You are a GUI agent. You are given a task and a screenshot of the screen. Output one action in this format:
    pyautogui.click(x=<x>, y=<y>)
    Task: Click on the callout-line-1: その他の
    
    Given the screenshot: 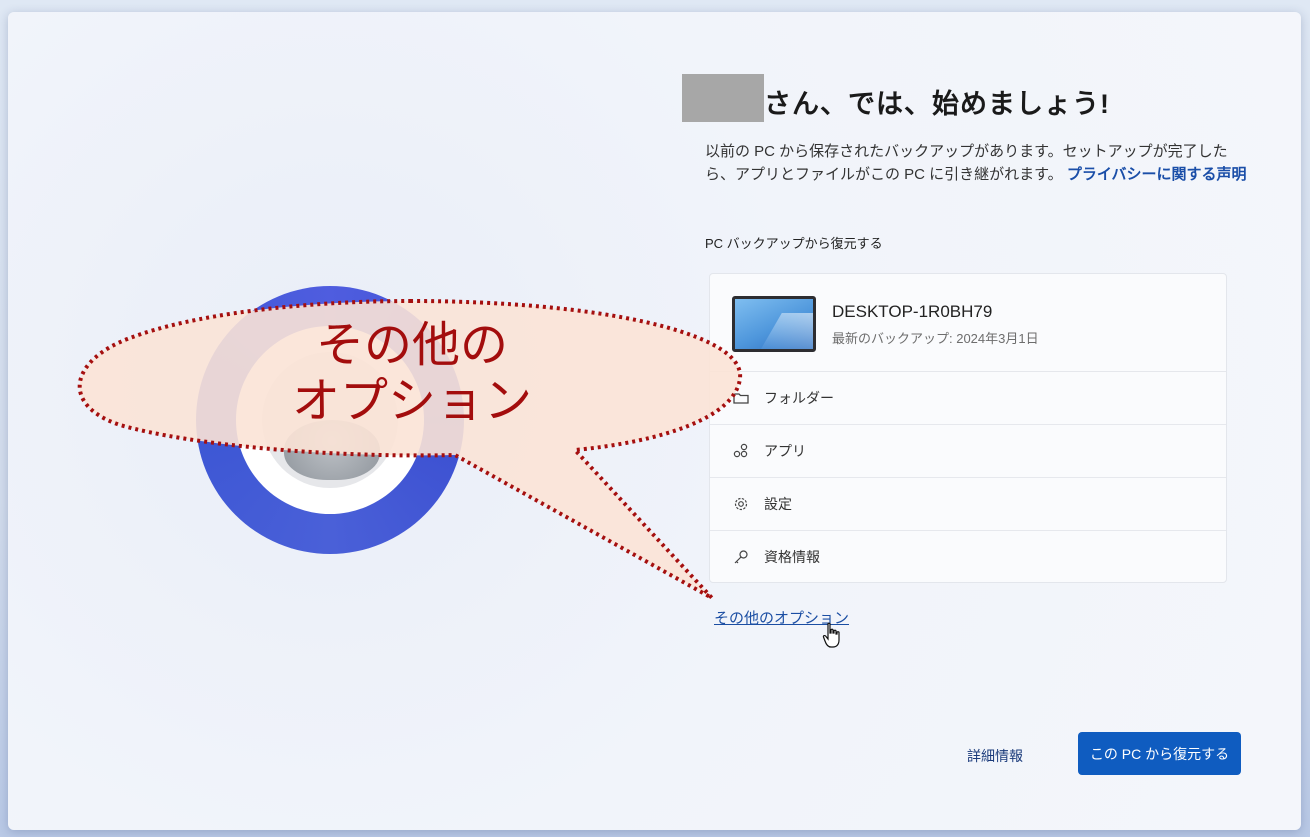 What is the action you would take?
    pyautogui.click(x=411, y=345)
    